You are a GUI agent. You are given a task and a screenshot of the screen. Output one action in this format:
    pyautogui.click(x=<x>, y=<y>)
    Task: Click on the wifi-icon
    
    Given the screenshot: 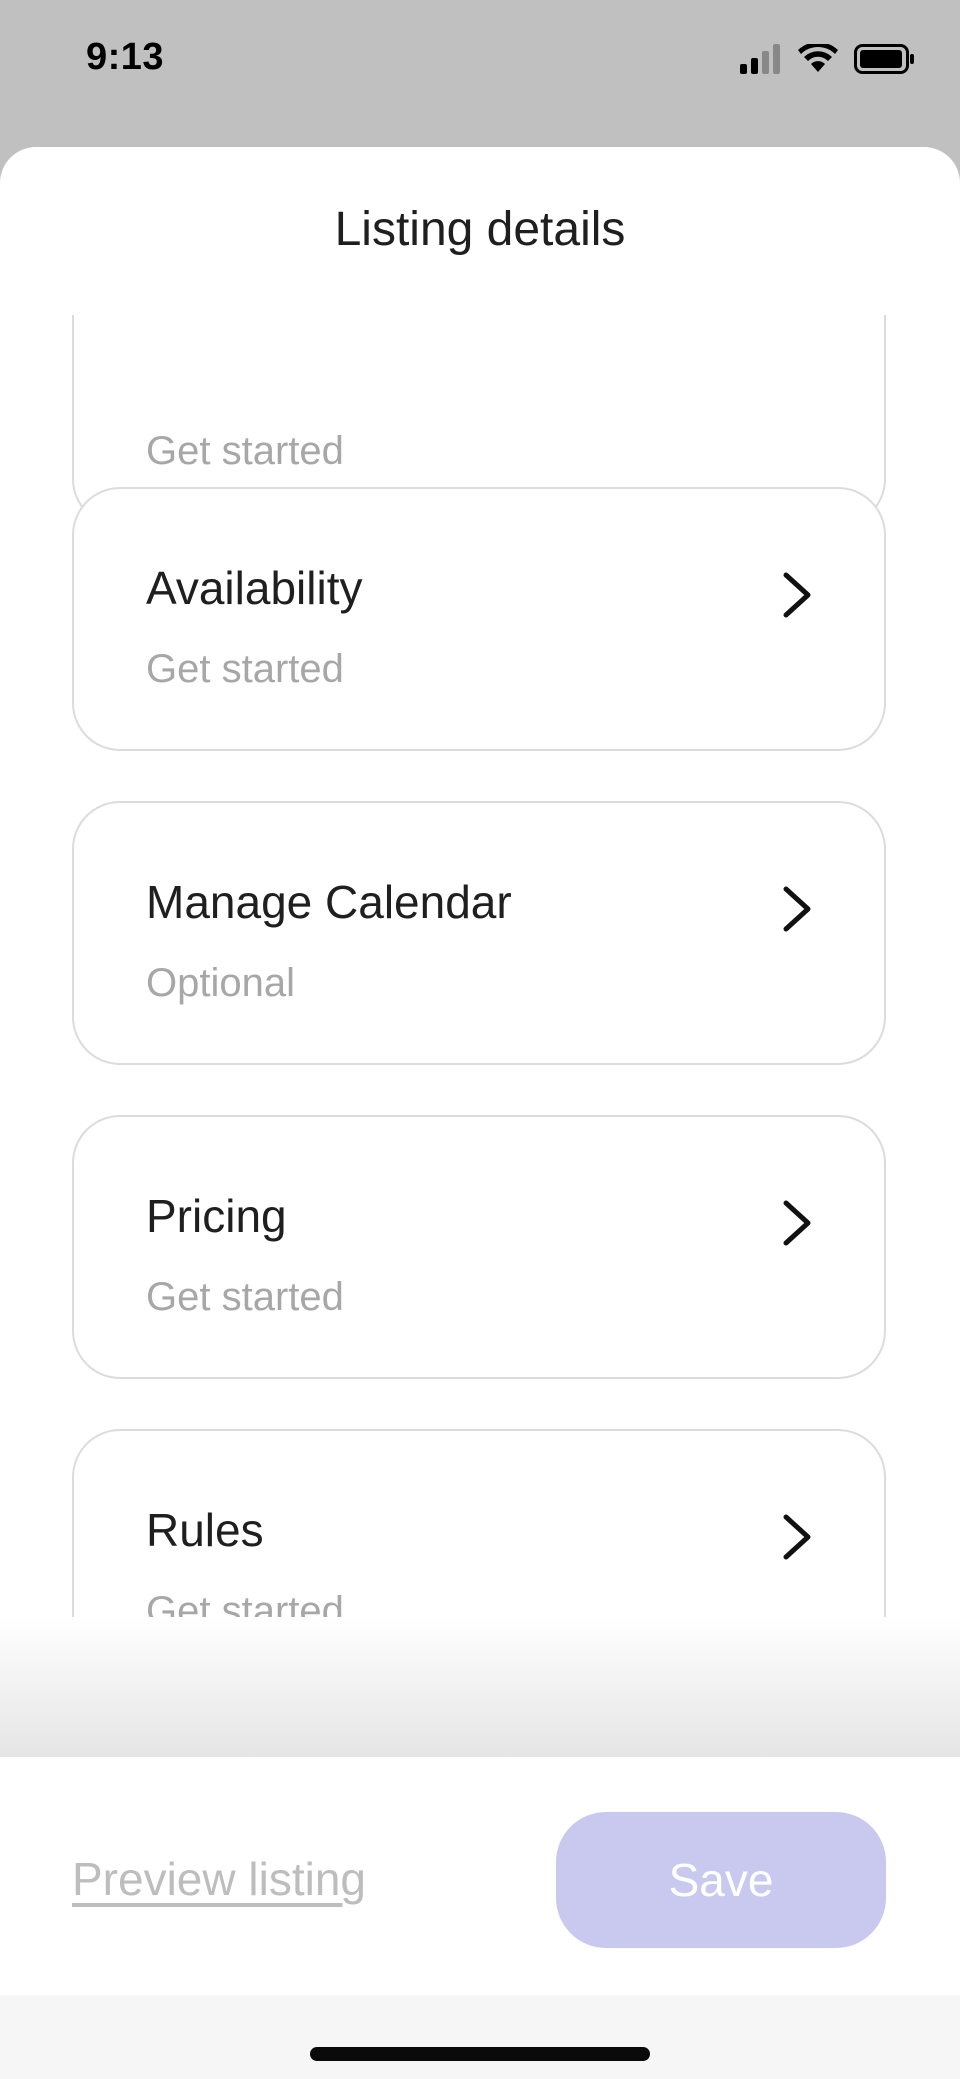 What is the action you would take?
    pyautogui.click(x=818, y=58)
    